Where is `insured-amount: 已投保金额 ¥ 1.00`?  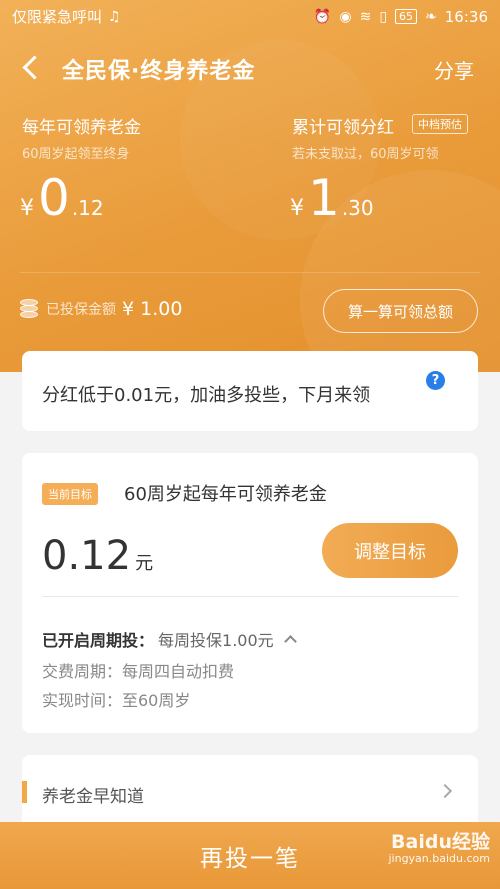
insured-amount: 已投保金额 ¥ 1.00 is located at coordinates (101, 309).